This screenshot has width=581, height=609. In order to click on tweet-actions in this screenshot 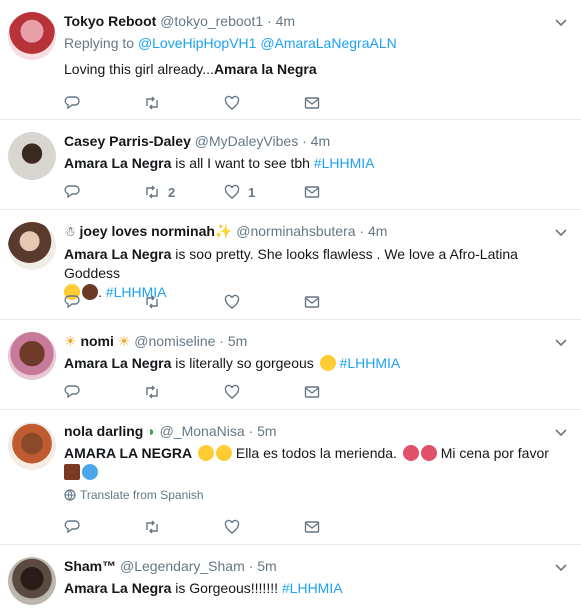, I will do `click(224, 103)`.